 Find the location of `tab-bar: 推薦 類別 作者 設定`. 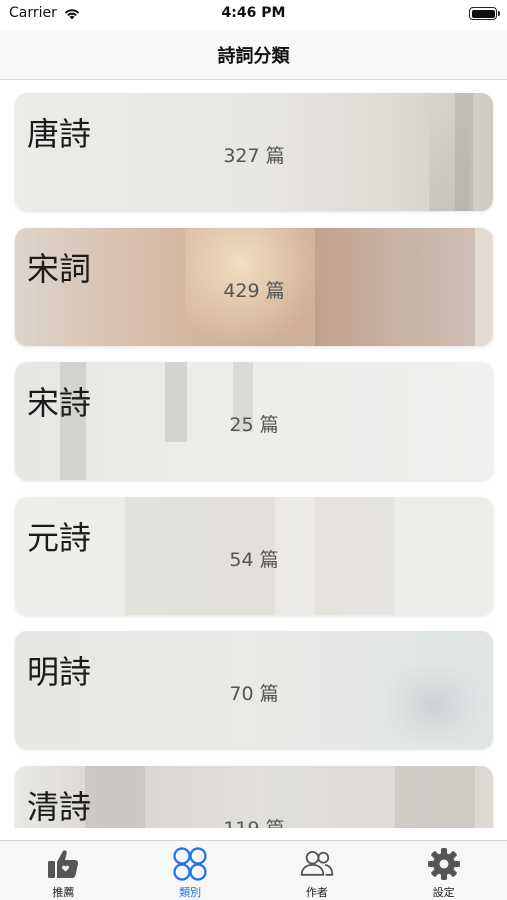

tab-bar: 推薦 類別 作者 設定 is located at coordinates (253, 870).